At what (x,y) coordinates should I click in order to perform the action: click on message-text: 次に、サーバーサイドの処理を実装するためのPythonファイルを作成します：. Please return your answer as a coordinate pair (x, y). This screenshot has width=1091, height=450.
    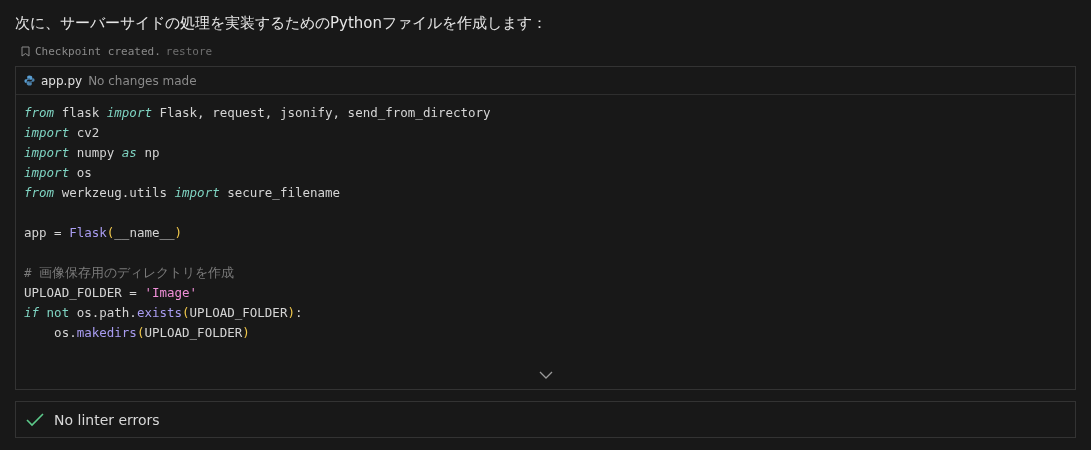
    Looking at the image, I should click on (281, 23).